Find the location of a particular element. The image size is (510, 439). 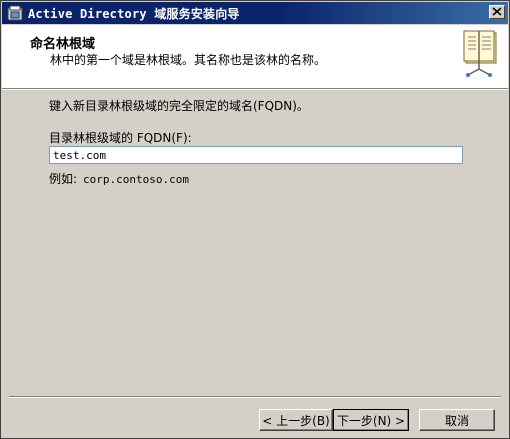

next-button: 下一步(N) > is located at coordinates (371, 420).